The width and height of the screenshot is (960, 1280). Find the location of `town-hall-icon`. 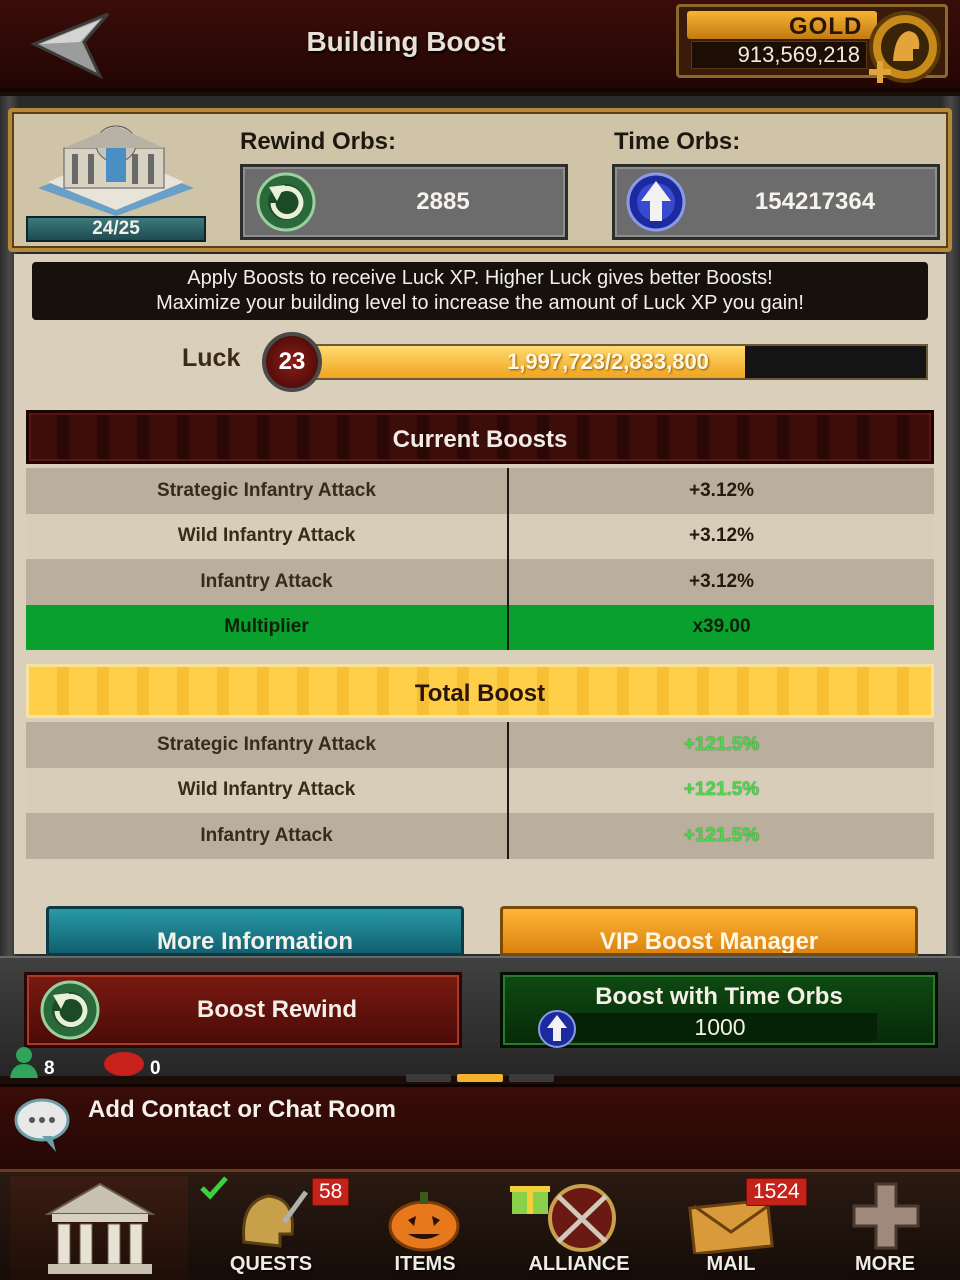

town-hall-icon is located at coordinates (100, 1228).